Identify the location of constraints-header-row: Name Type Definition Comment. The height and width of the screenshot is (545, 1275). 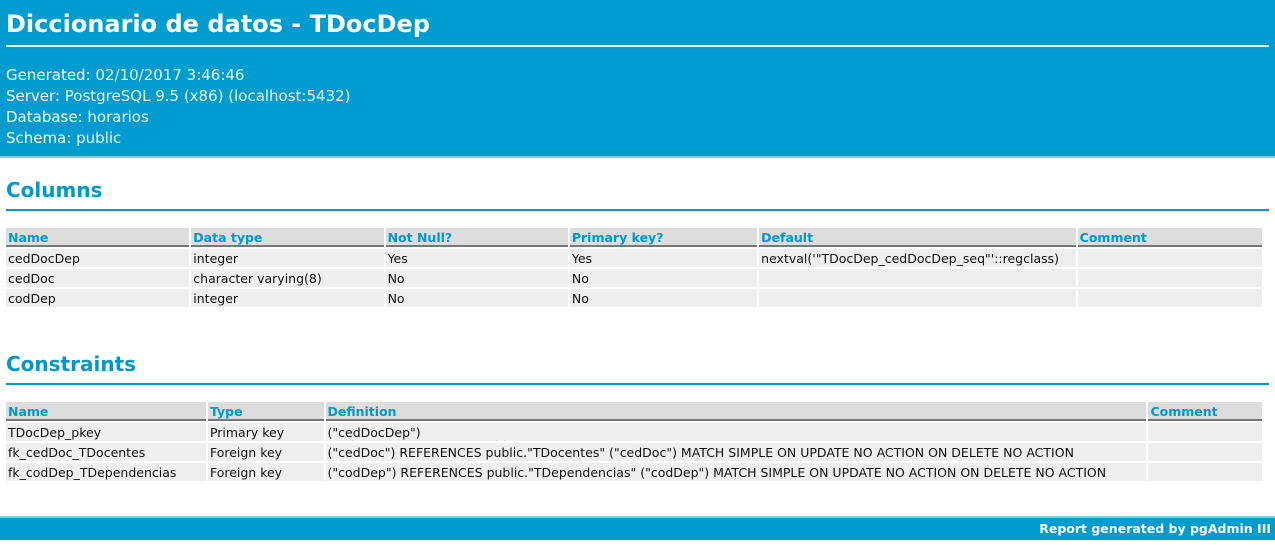
(634, 411).